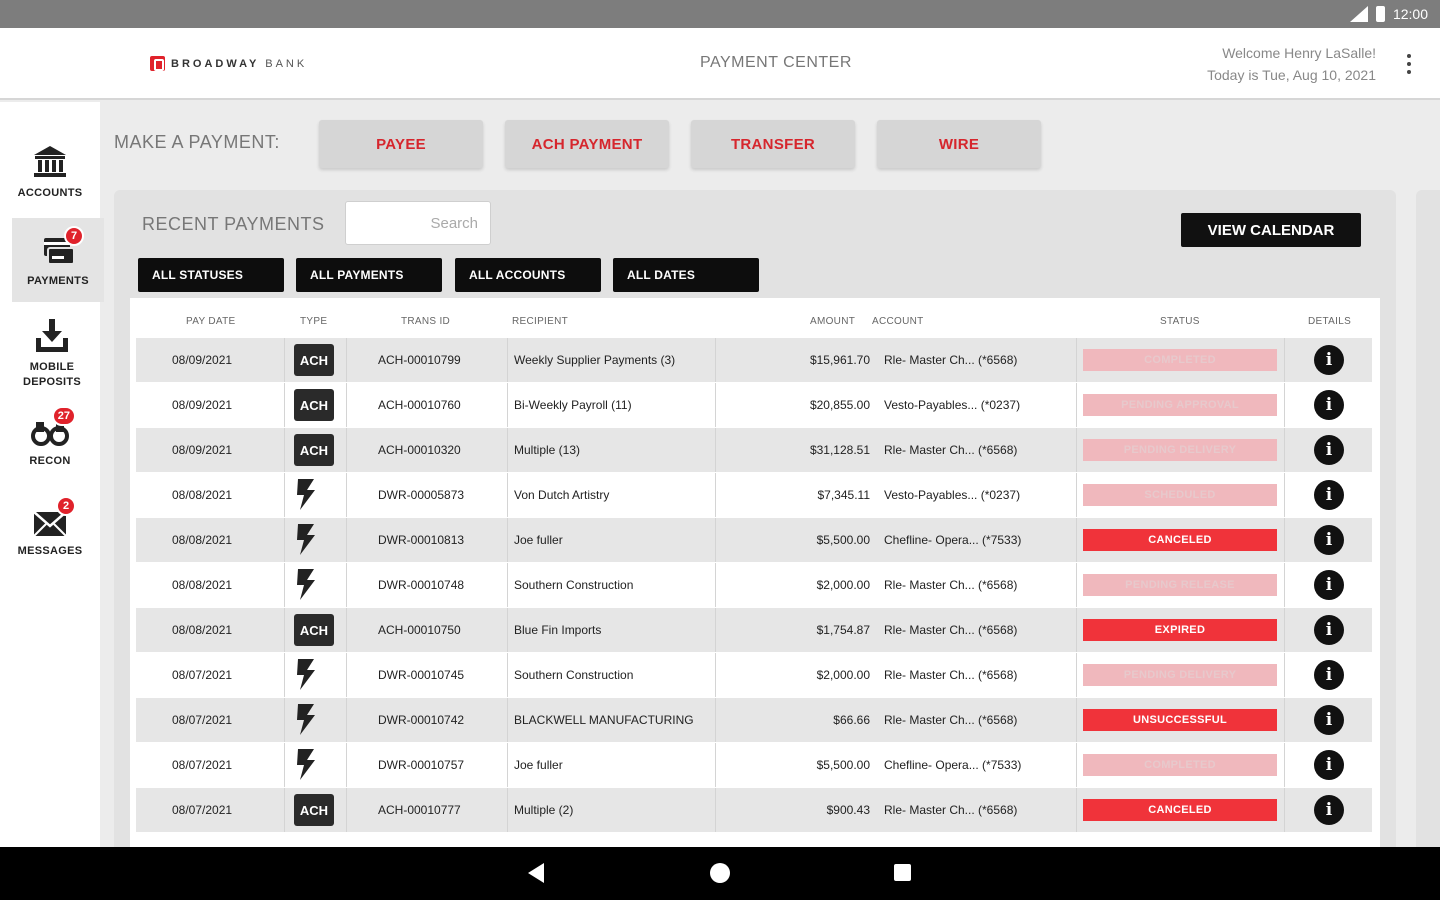 Image resolution: width=1440 pixels, height=900 pixels. Describe the element at coordinates (52, 353) in the screenshot. I see `sidebar-item-mobile-deposits: MOBILE DEPOSITS` at that location.